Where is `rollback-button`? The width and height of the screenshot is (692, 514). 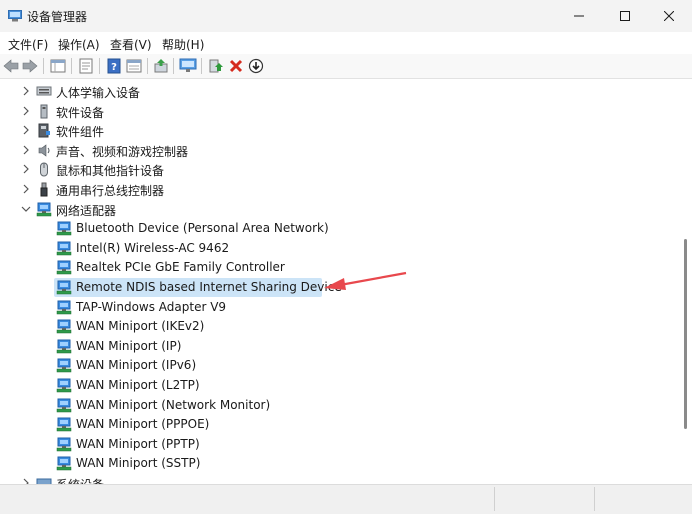
rollback-button is located at coordinates (256, 66).